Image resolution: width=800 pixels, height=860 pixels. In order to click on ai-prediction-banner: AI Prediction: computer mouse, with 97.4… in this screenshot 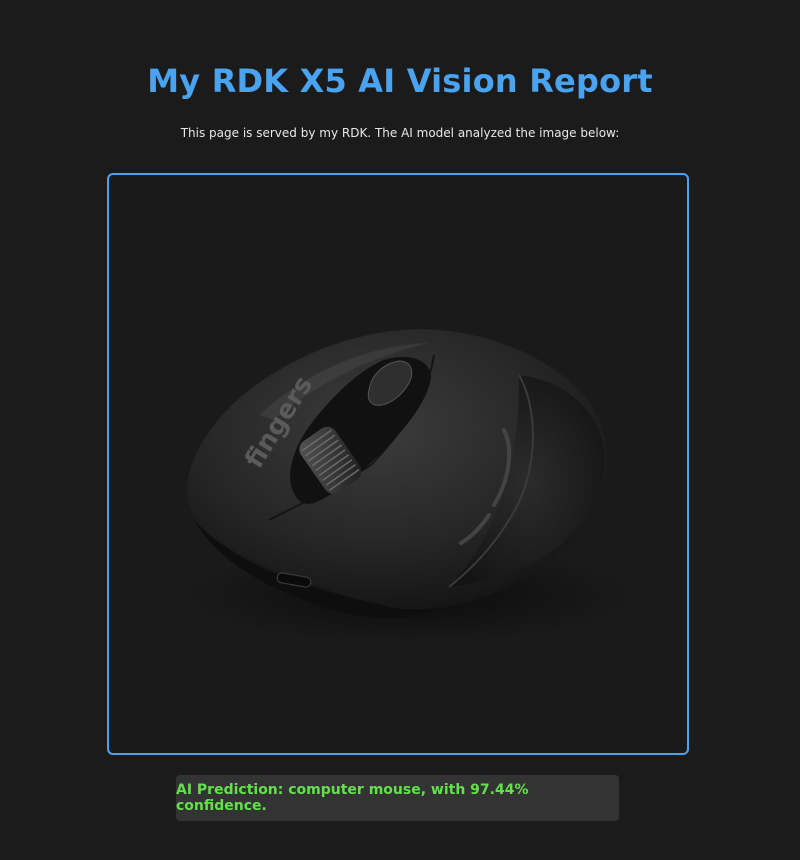, I will do `click(397, 798)`.